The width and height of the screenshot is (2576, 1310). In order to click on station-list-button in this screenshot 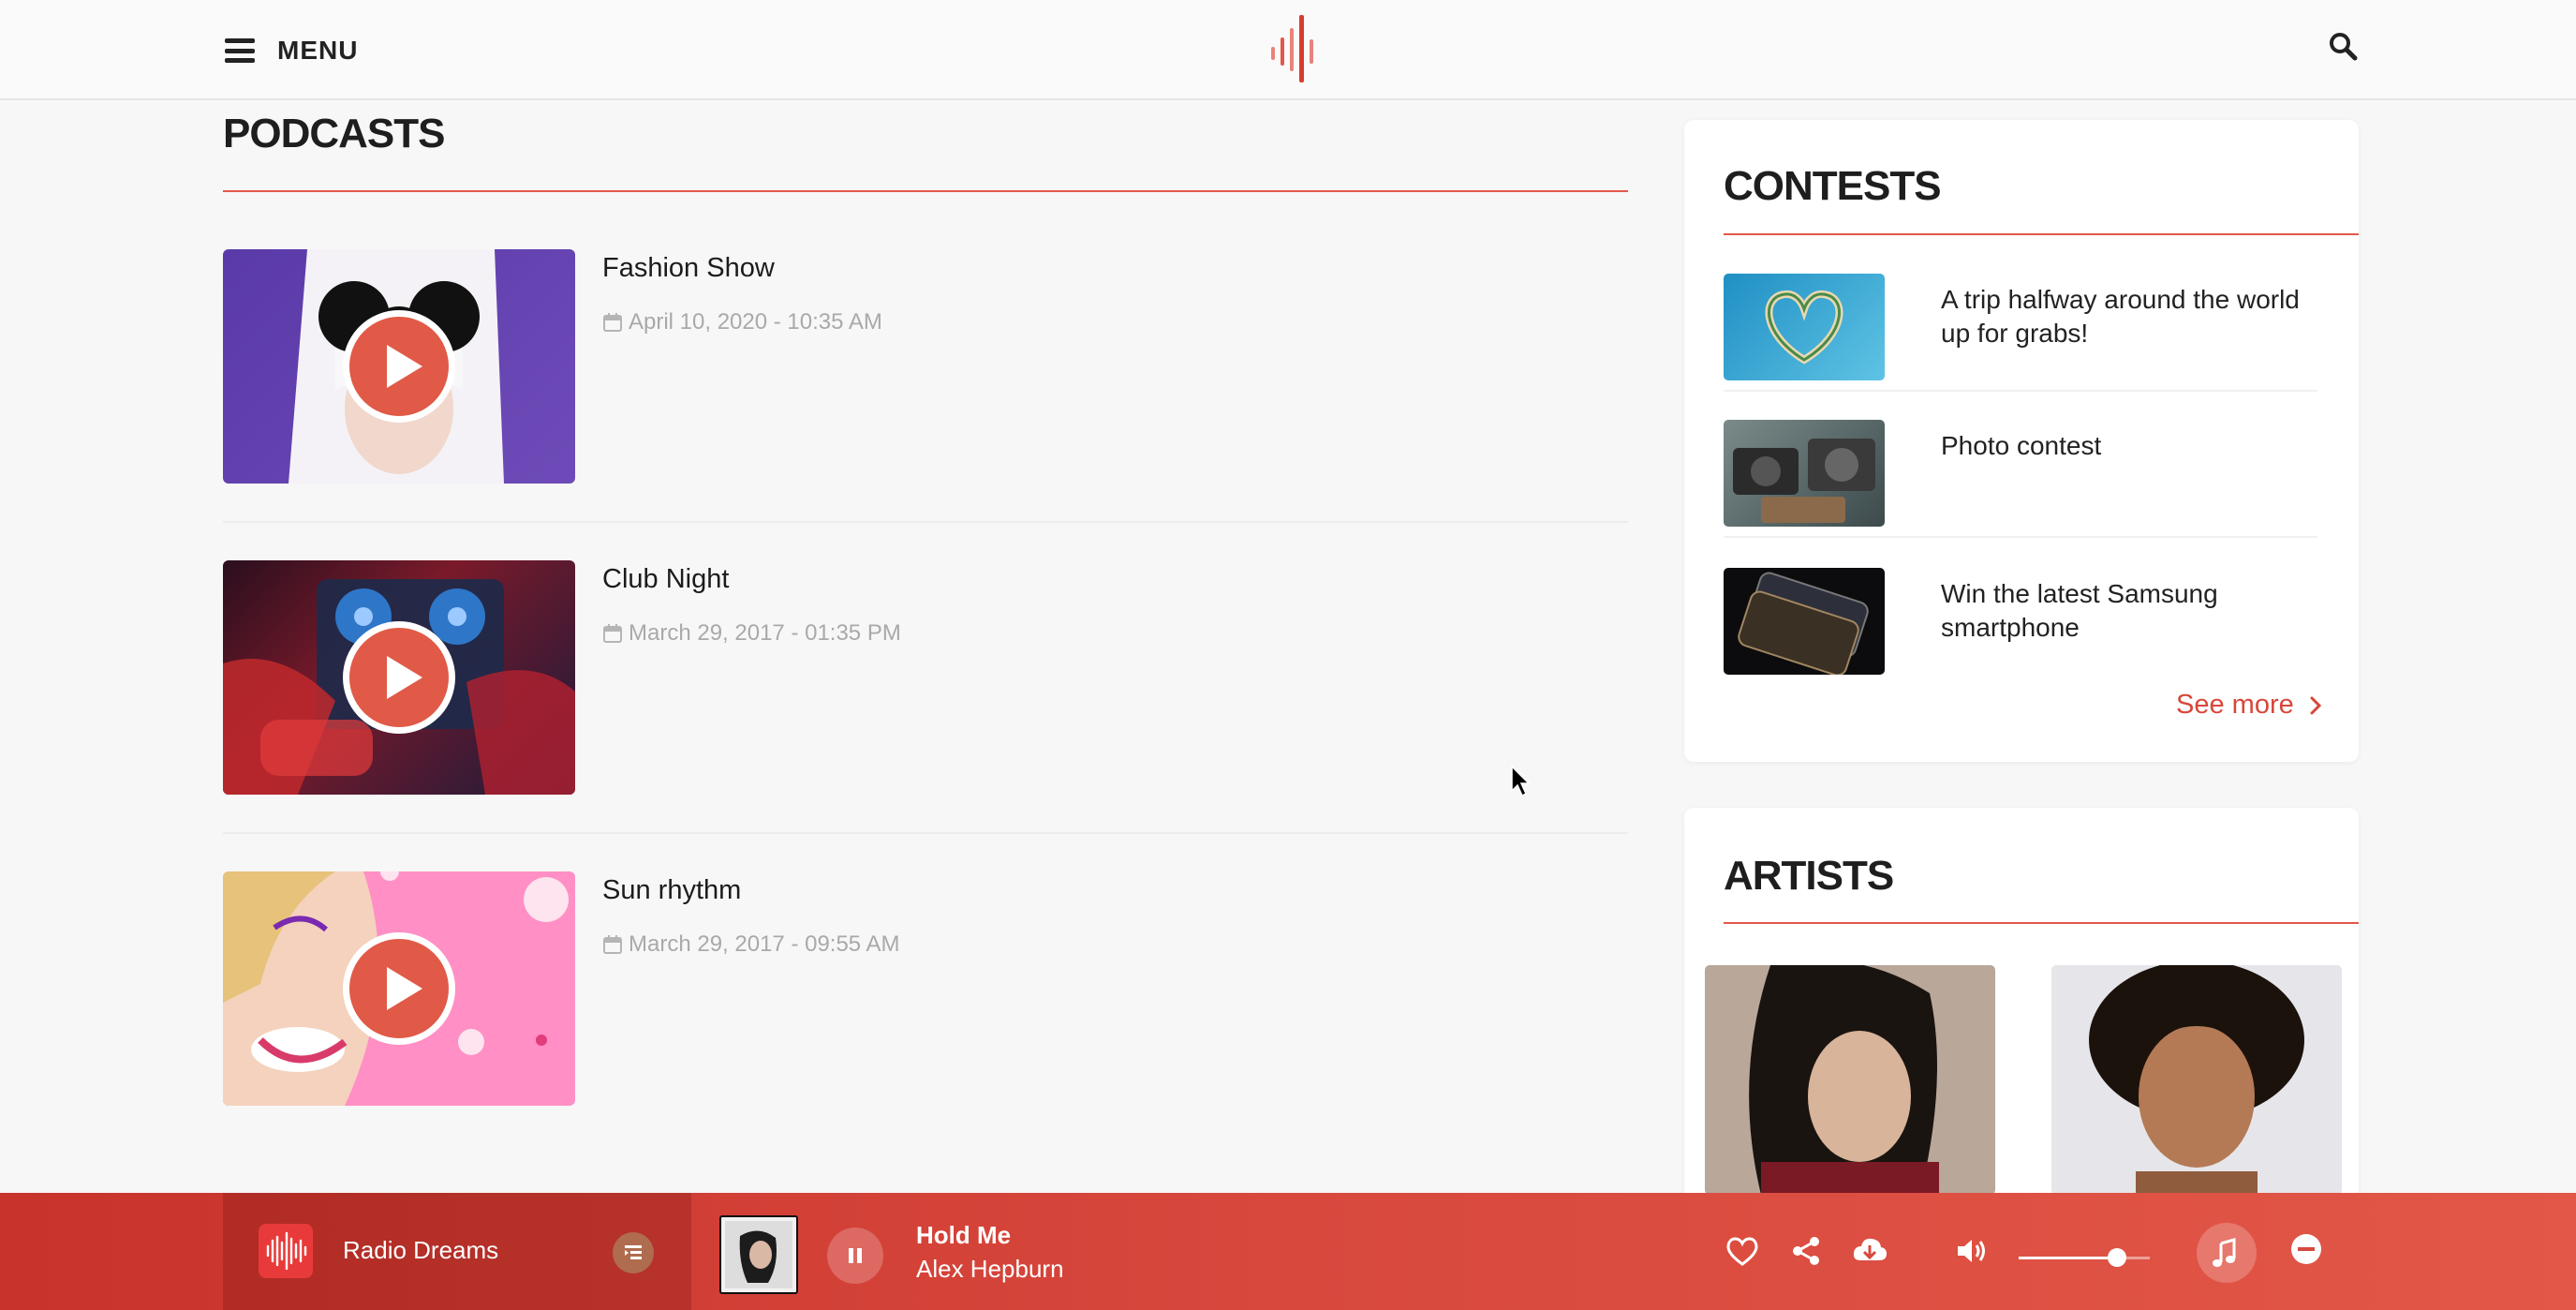, I will do `click(633, 1252)`.